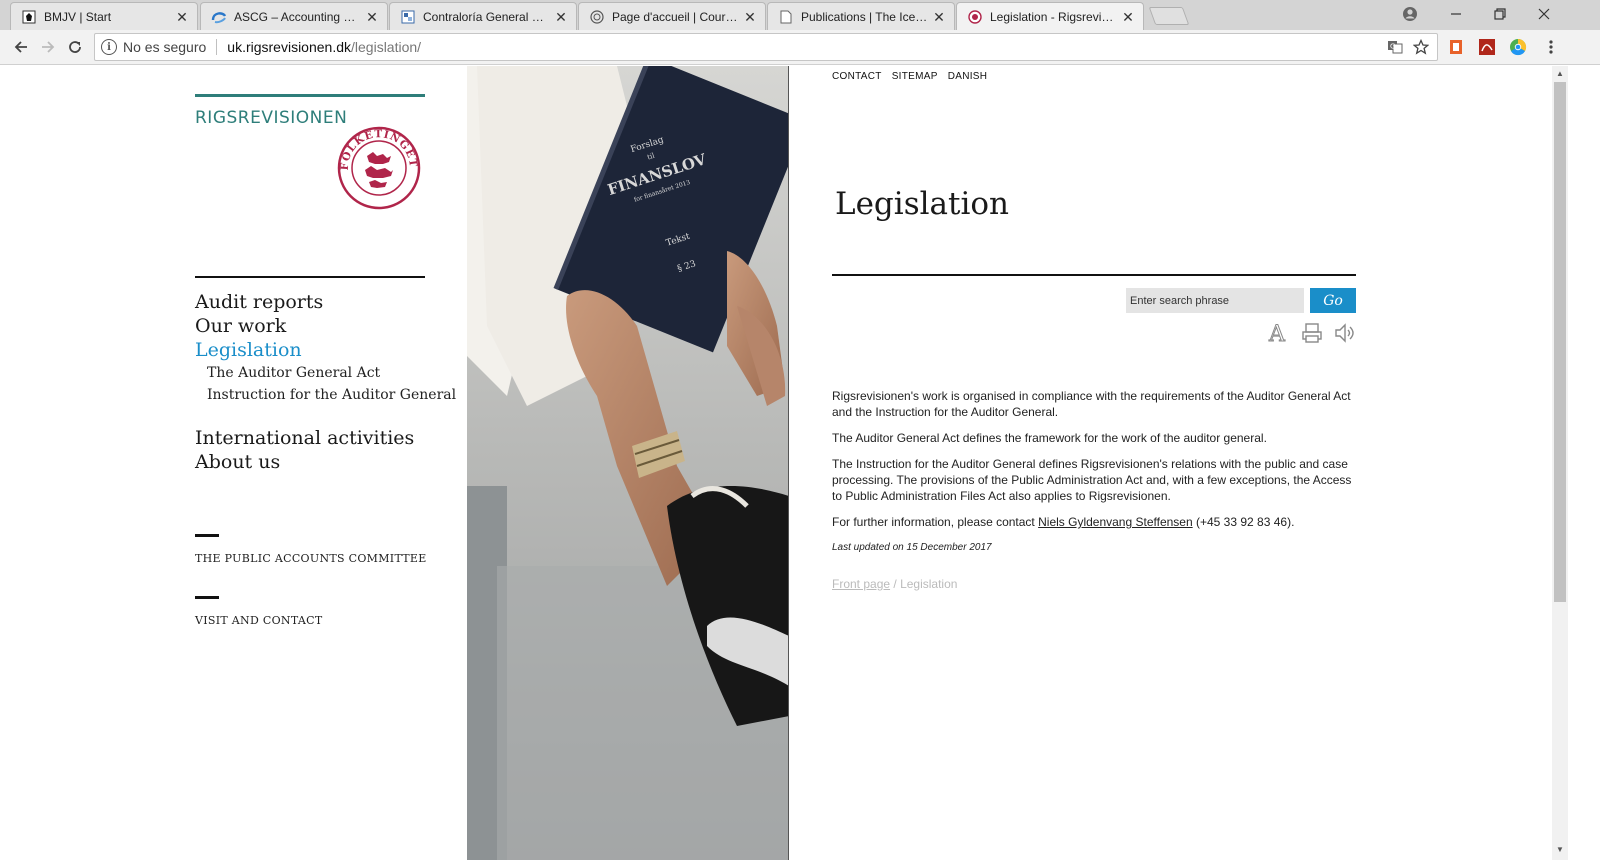  I want to click on tab-title: Page d'accueil | Cour des, so click(675, 16).